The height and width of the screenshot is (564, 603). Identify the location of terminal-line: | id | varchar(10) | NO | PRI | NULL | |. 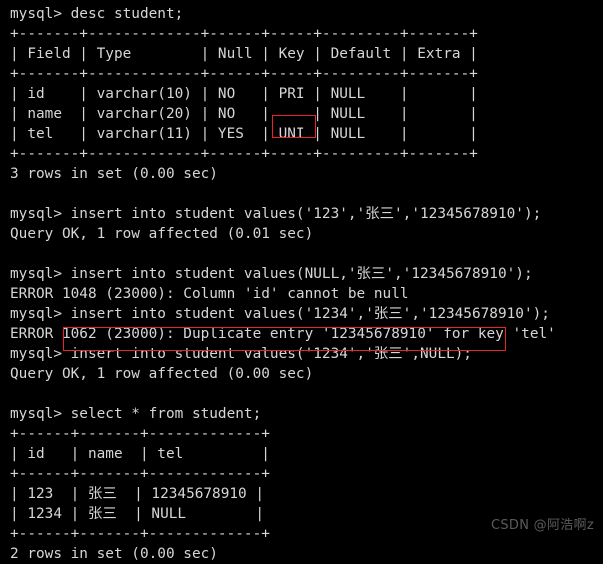
(244, 94).